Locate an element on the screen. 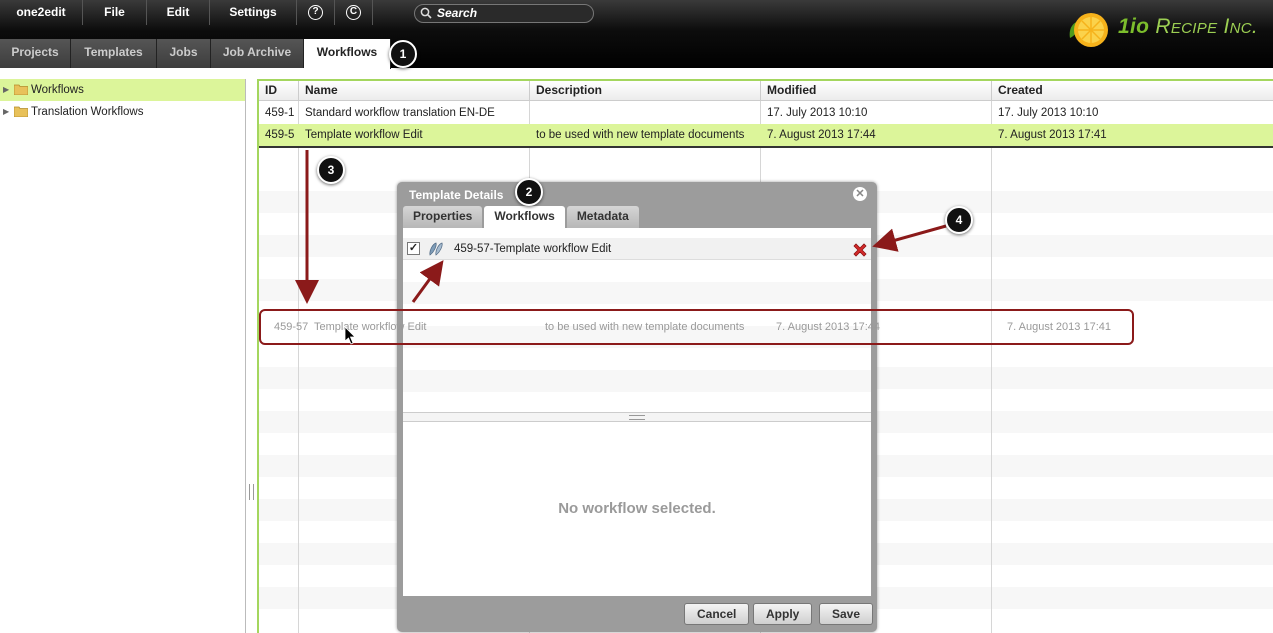  grid-column-line is located at coordinates (279, 357).